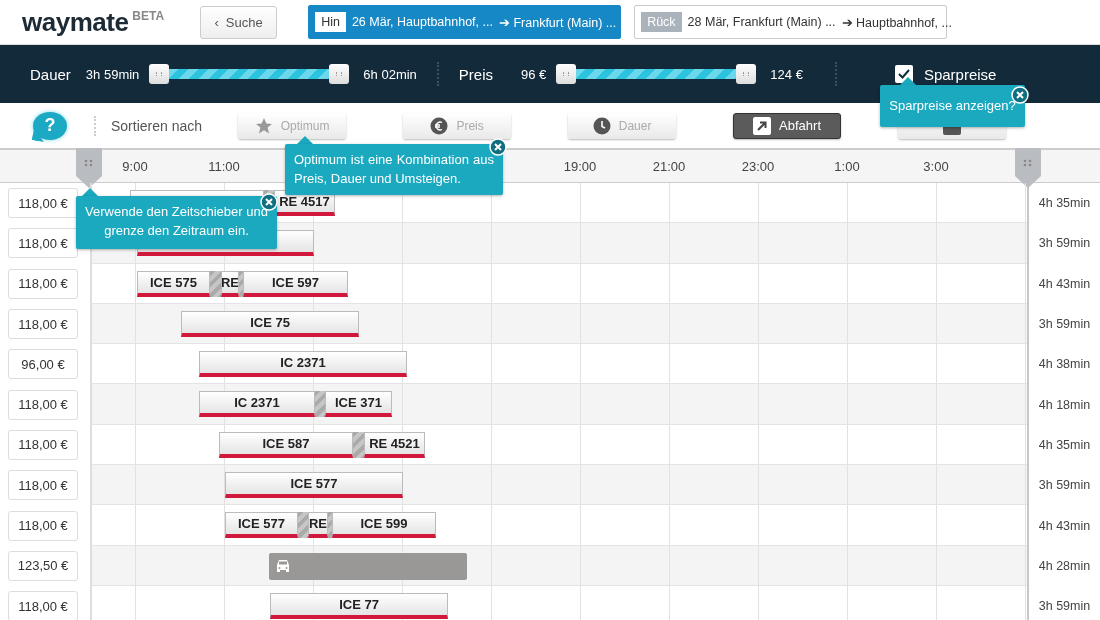 The width and height of the screenshot is (1100, 620). Describe the element at coordinates (75, 22) in the screenshot. I see `logo: waymate` at that location.